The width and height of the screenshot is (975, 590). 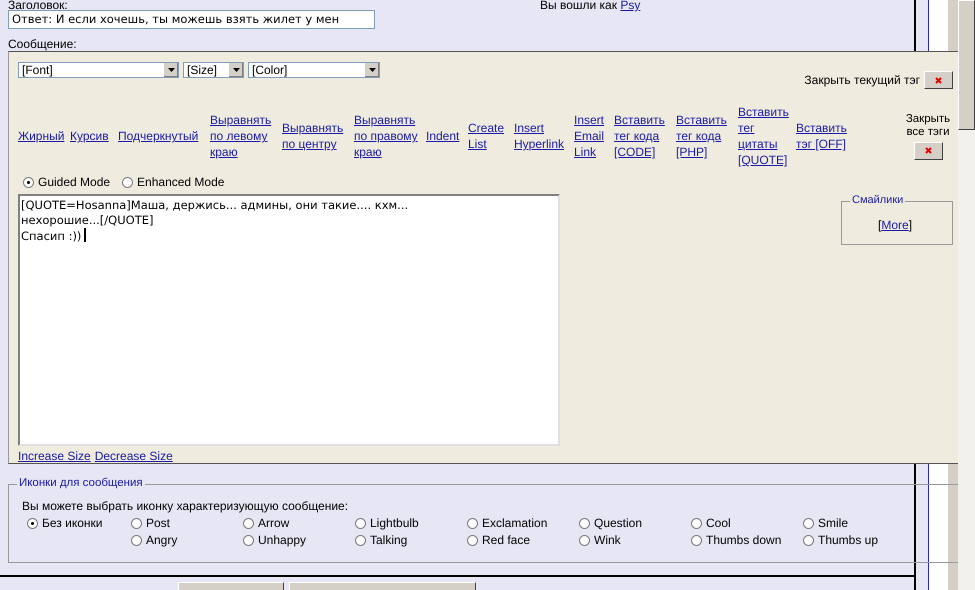 I want to click on radio-label: Talking, so click(x=389, y=540).